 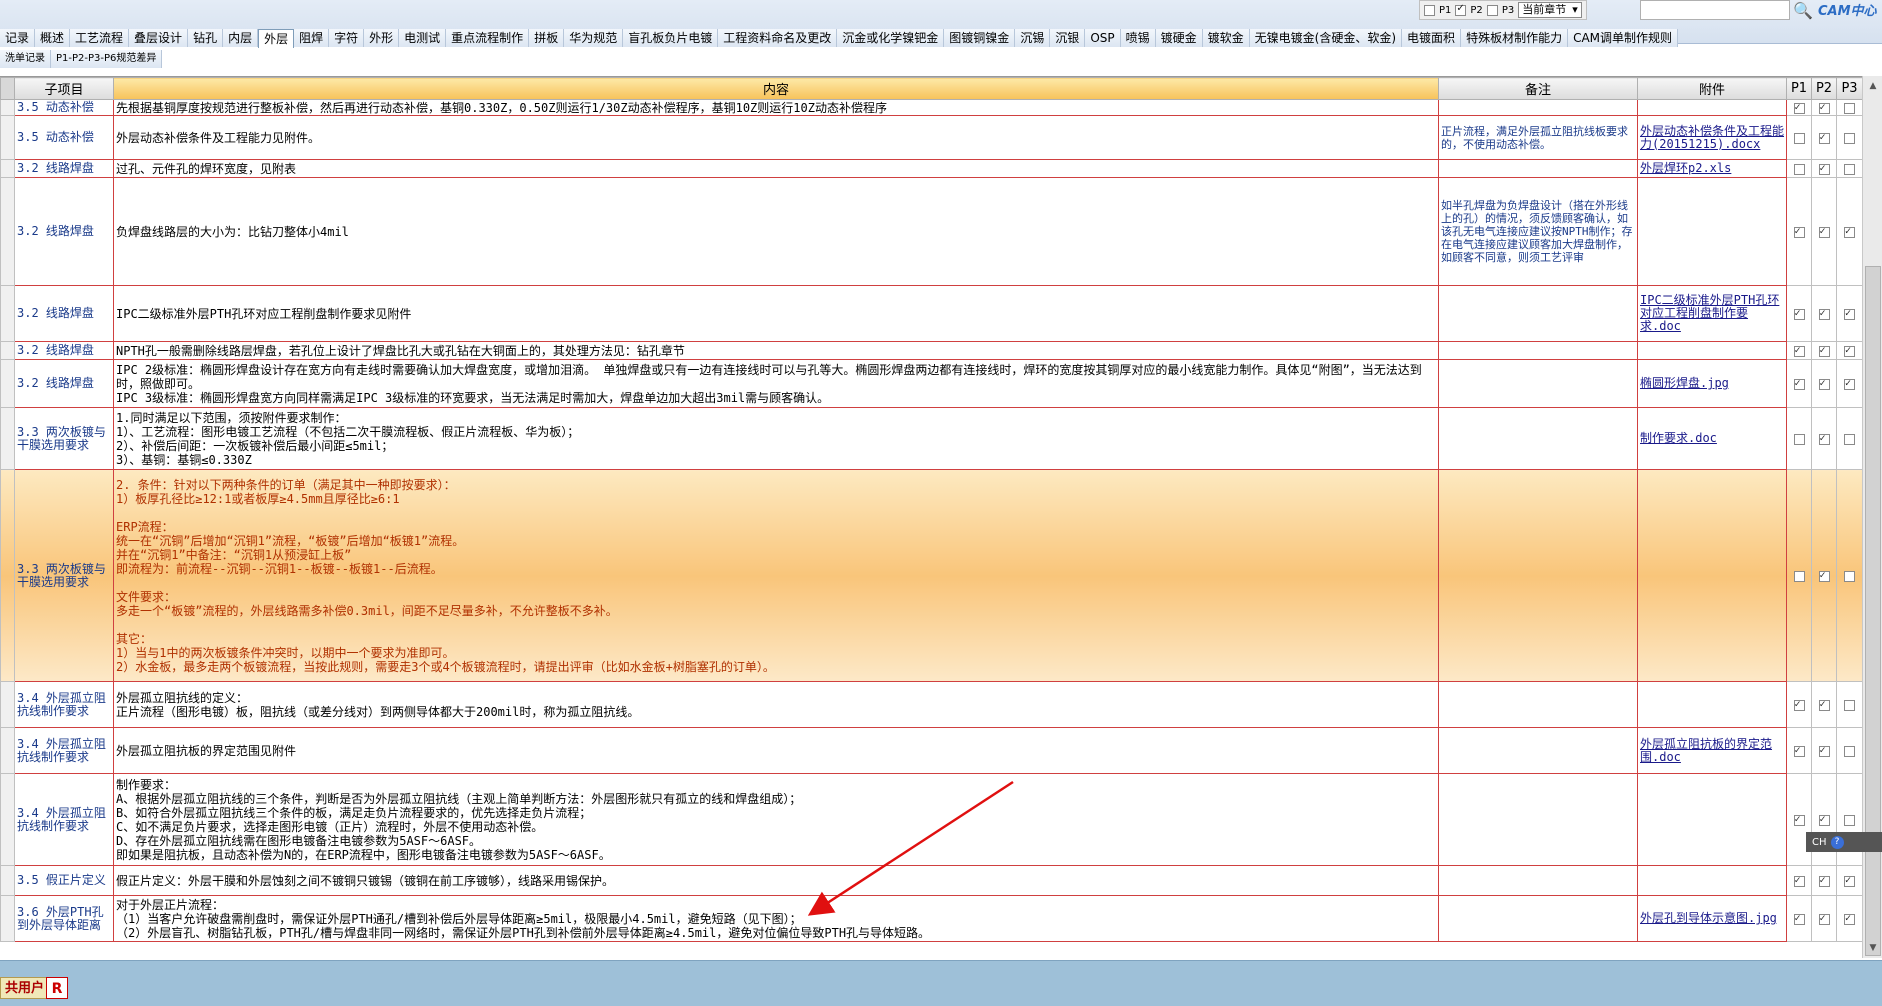 What do you see at coordinates (1033, 38) in the screenshot?
I see `tab-18: 沉锡` at bounding box center [1033, 38].